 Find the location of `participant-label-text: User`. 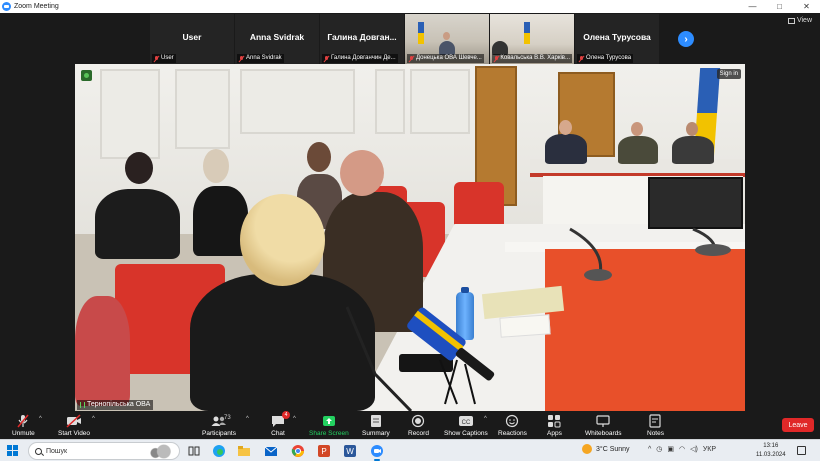

participant-label-text: User is located at coordinates (167, 58).